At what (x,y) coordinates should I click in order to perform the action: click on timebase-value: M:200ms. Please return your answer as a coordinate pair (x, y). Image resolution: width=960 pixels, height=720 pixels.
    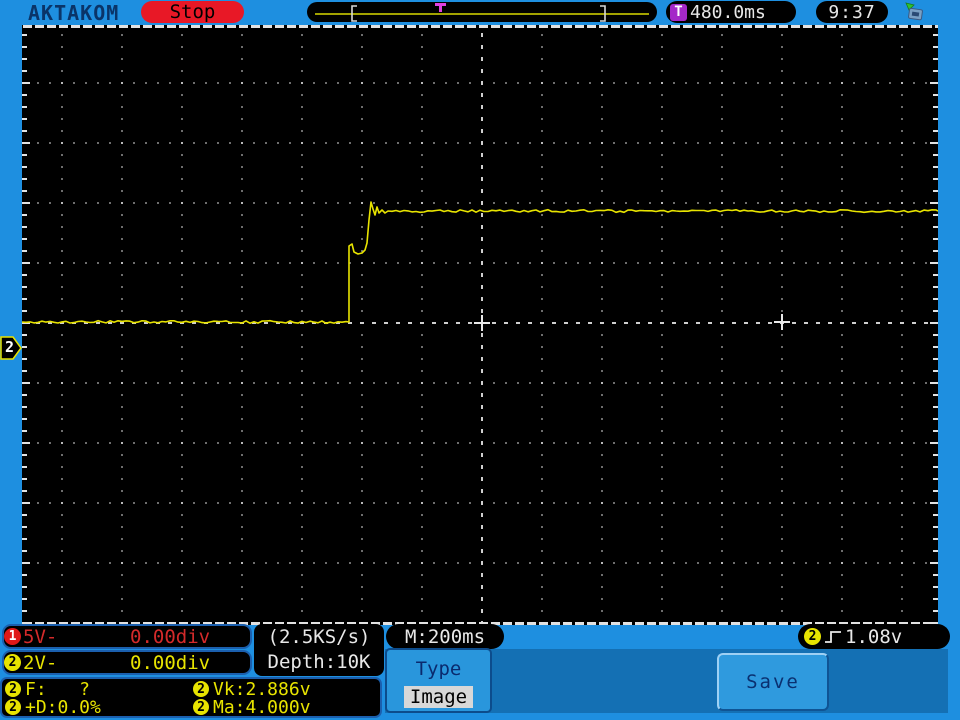
    Looking at the image, I should click on (445, 636).